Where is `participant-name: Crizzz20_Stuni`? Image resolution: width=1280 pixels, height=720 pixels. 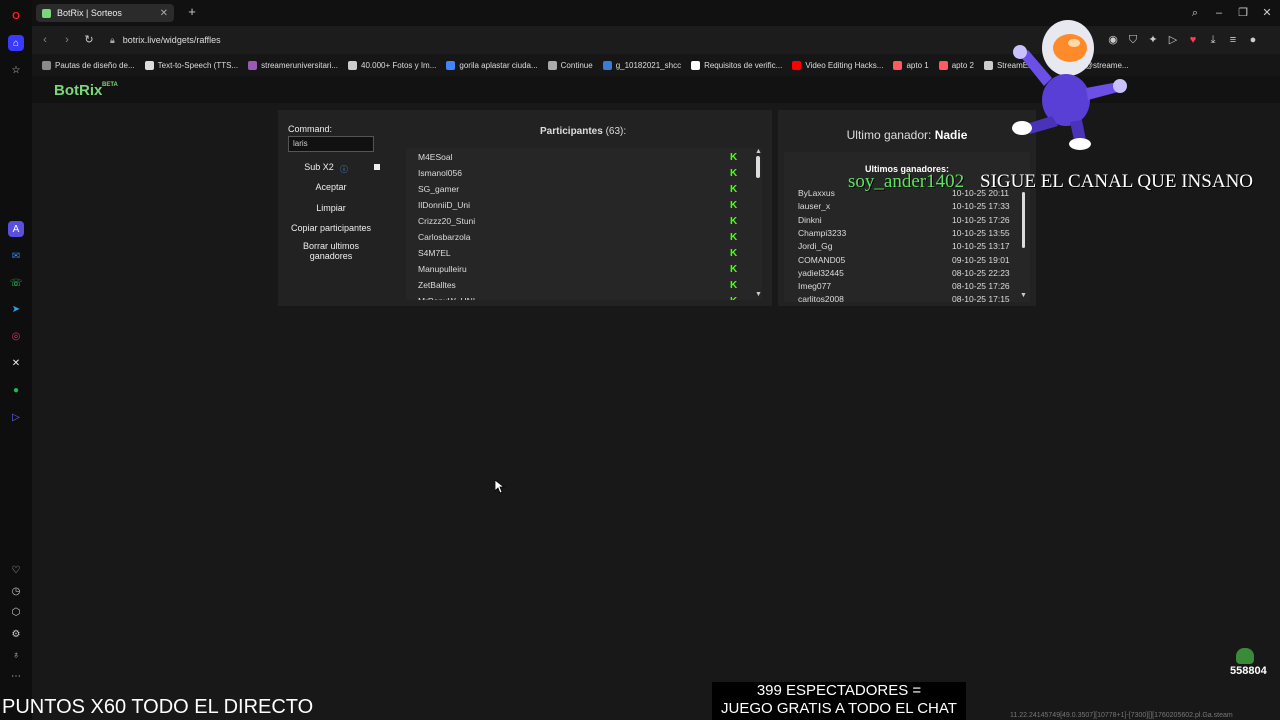
participant-name: Crizzz20_Stuni is located at coordinates (447, 221).